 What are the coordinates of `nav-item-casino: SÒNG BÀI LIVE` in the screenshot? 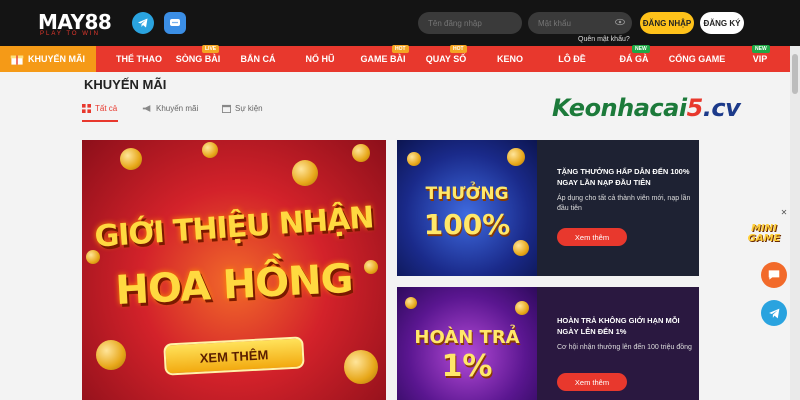 It's located at (198, 58).